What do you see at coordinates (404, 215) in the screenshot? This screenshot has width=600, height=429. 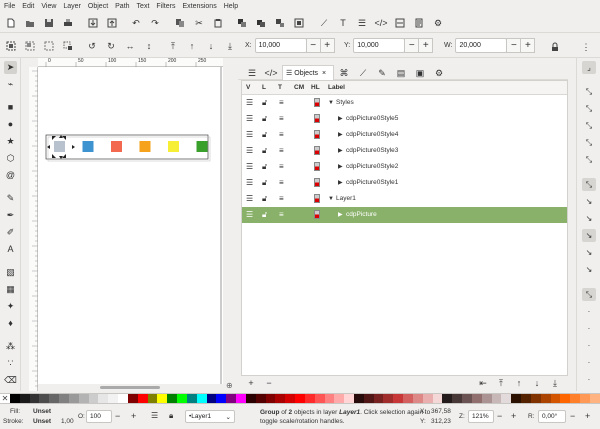 I see `object-row: ☰ 🔓︎ ≡ ▶ cdpPicture` at bounding box center [404, 215].